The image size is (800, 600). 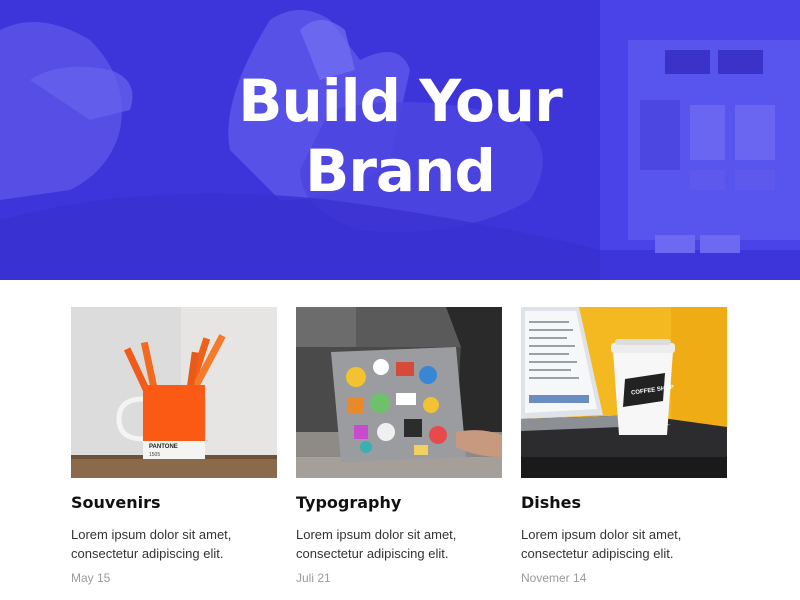 What do you see at coordinates (313, 578) in the screenshot?
I see `card-date: Juli 21` at bounding box center [313, 578].